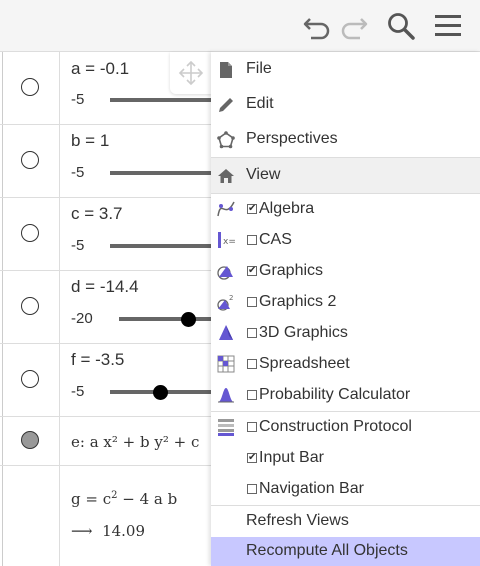 The width and height of the screenshot is (480, 566). I want to click on number-row-g: g = c2 − 4 a b ⟶ 14.09, so click(105, 516).